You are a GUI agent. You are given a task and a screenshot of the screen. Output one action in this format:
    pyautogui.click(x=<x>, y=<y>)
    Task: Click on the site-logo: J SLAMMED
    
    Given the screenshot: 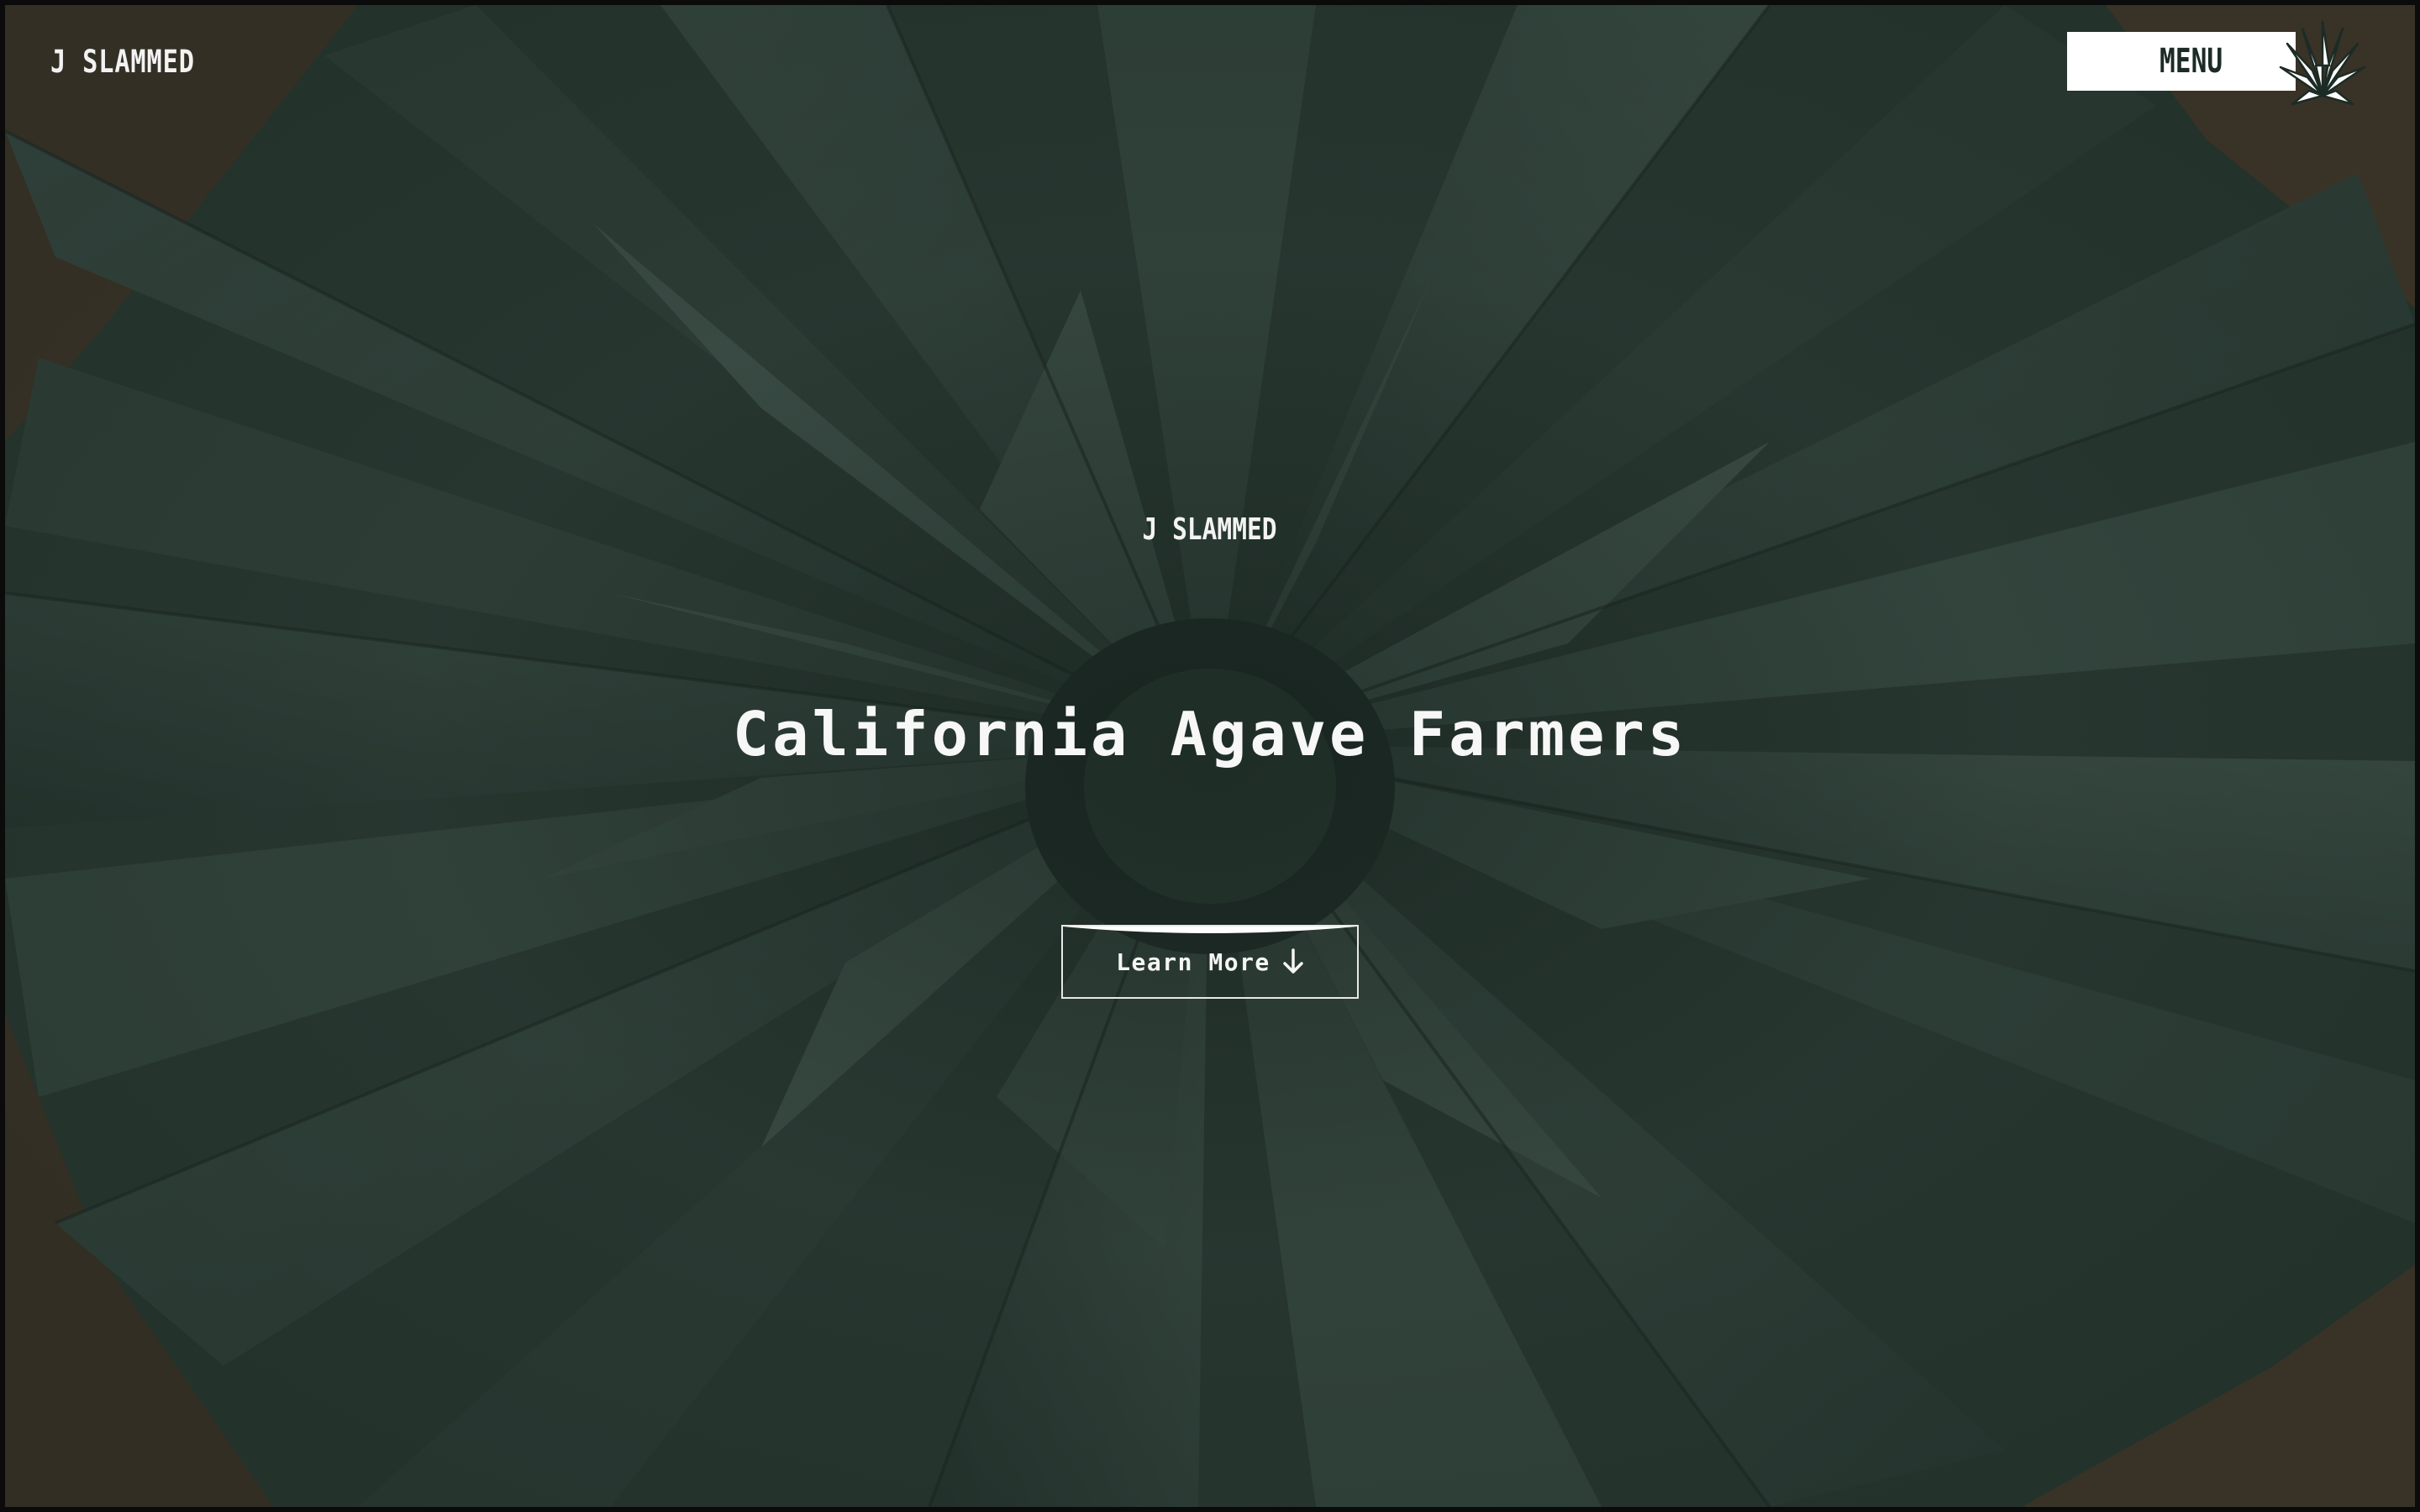 What is the action you would take?
    pyautogui.click(x=123, y=62)
    